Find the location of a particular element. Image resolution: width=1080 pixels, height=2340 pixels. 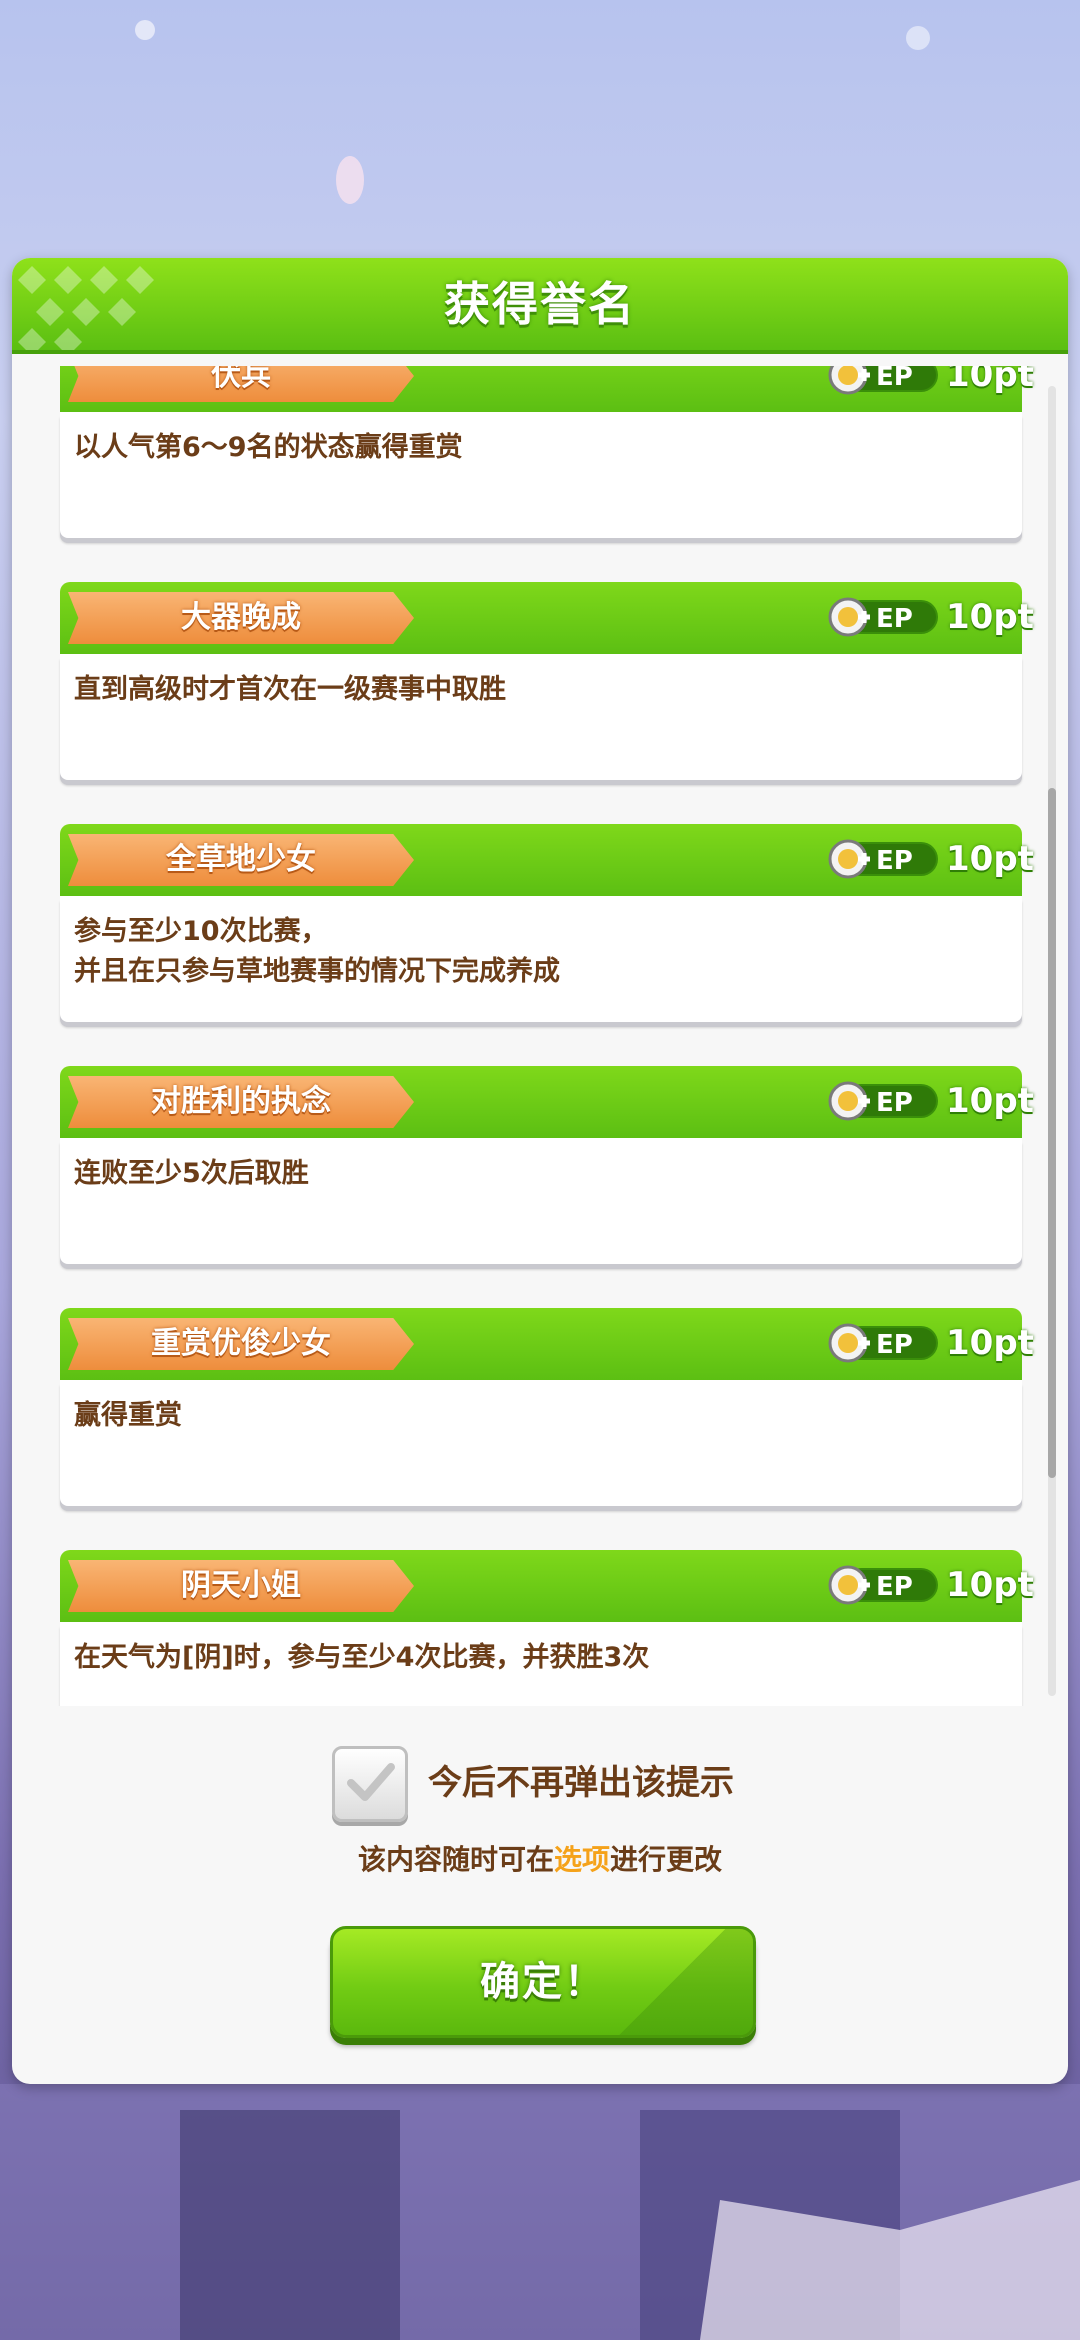

dont-show-again-checkbox is located at coordinates (370, 1784).